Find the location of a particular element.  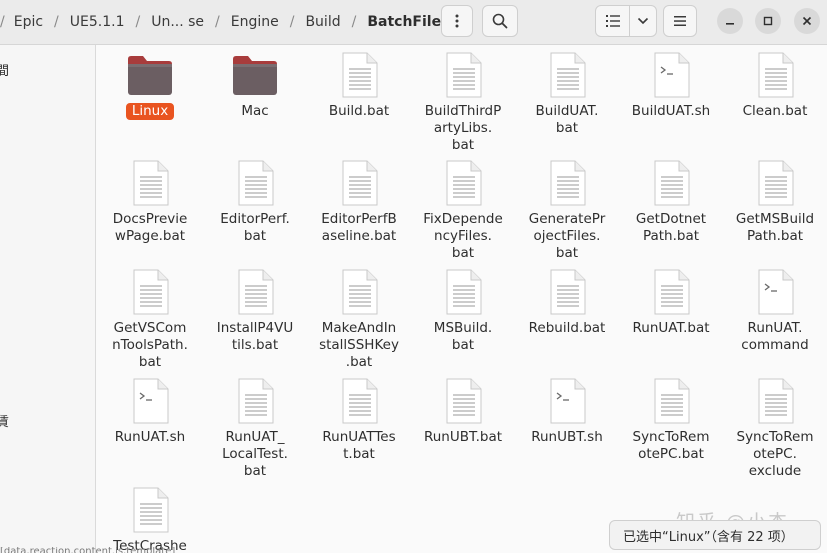

file-item: GetMSBuild Path.bat is located at coordinates (775, 202).